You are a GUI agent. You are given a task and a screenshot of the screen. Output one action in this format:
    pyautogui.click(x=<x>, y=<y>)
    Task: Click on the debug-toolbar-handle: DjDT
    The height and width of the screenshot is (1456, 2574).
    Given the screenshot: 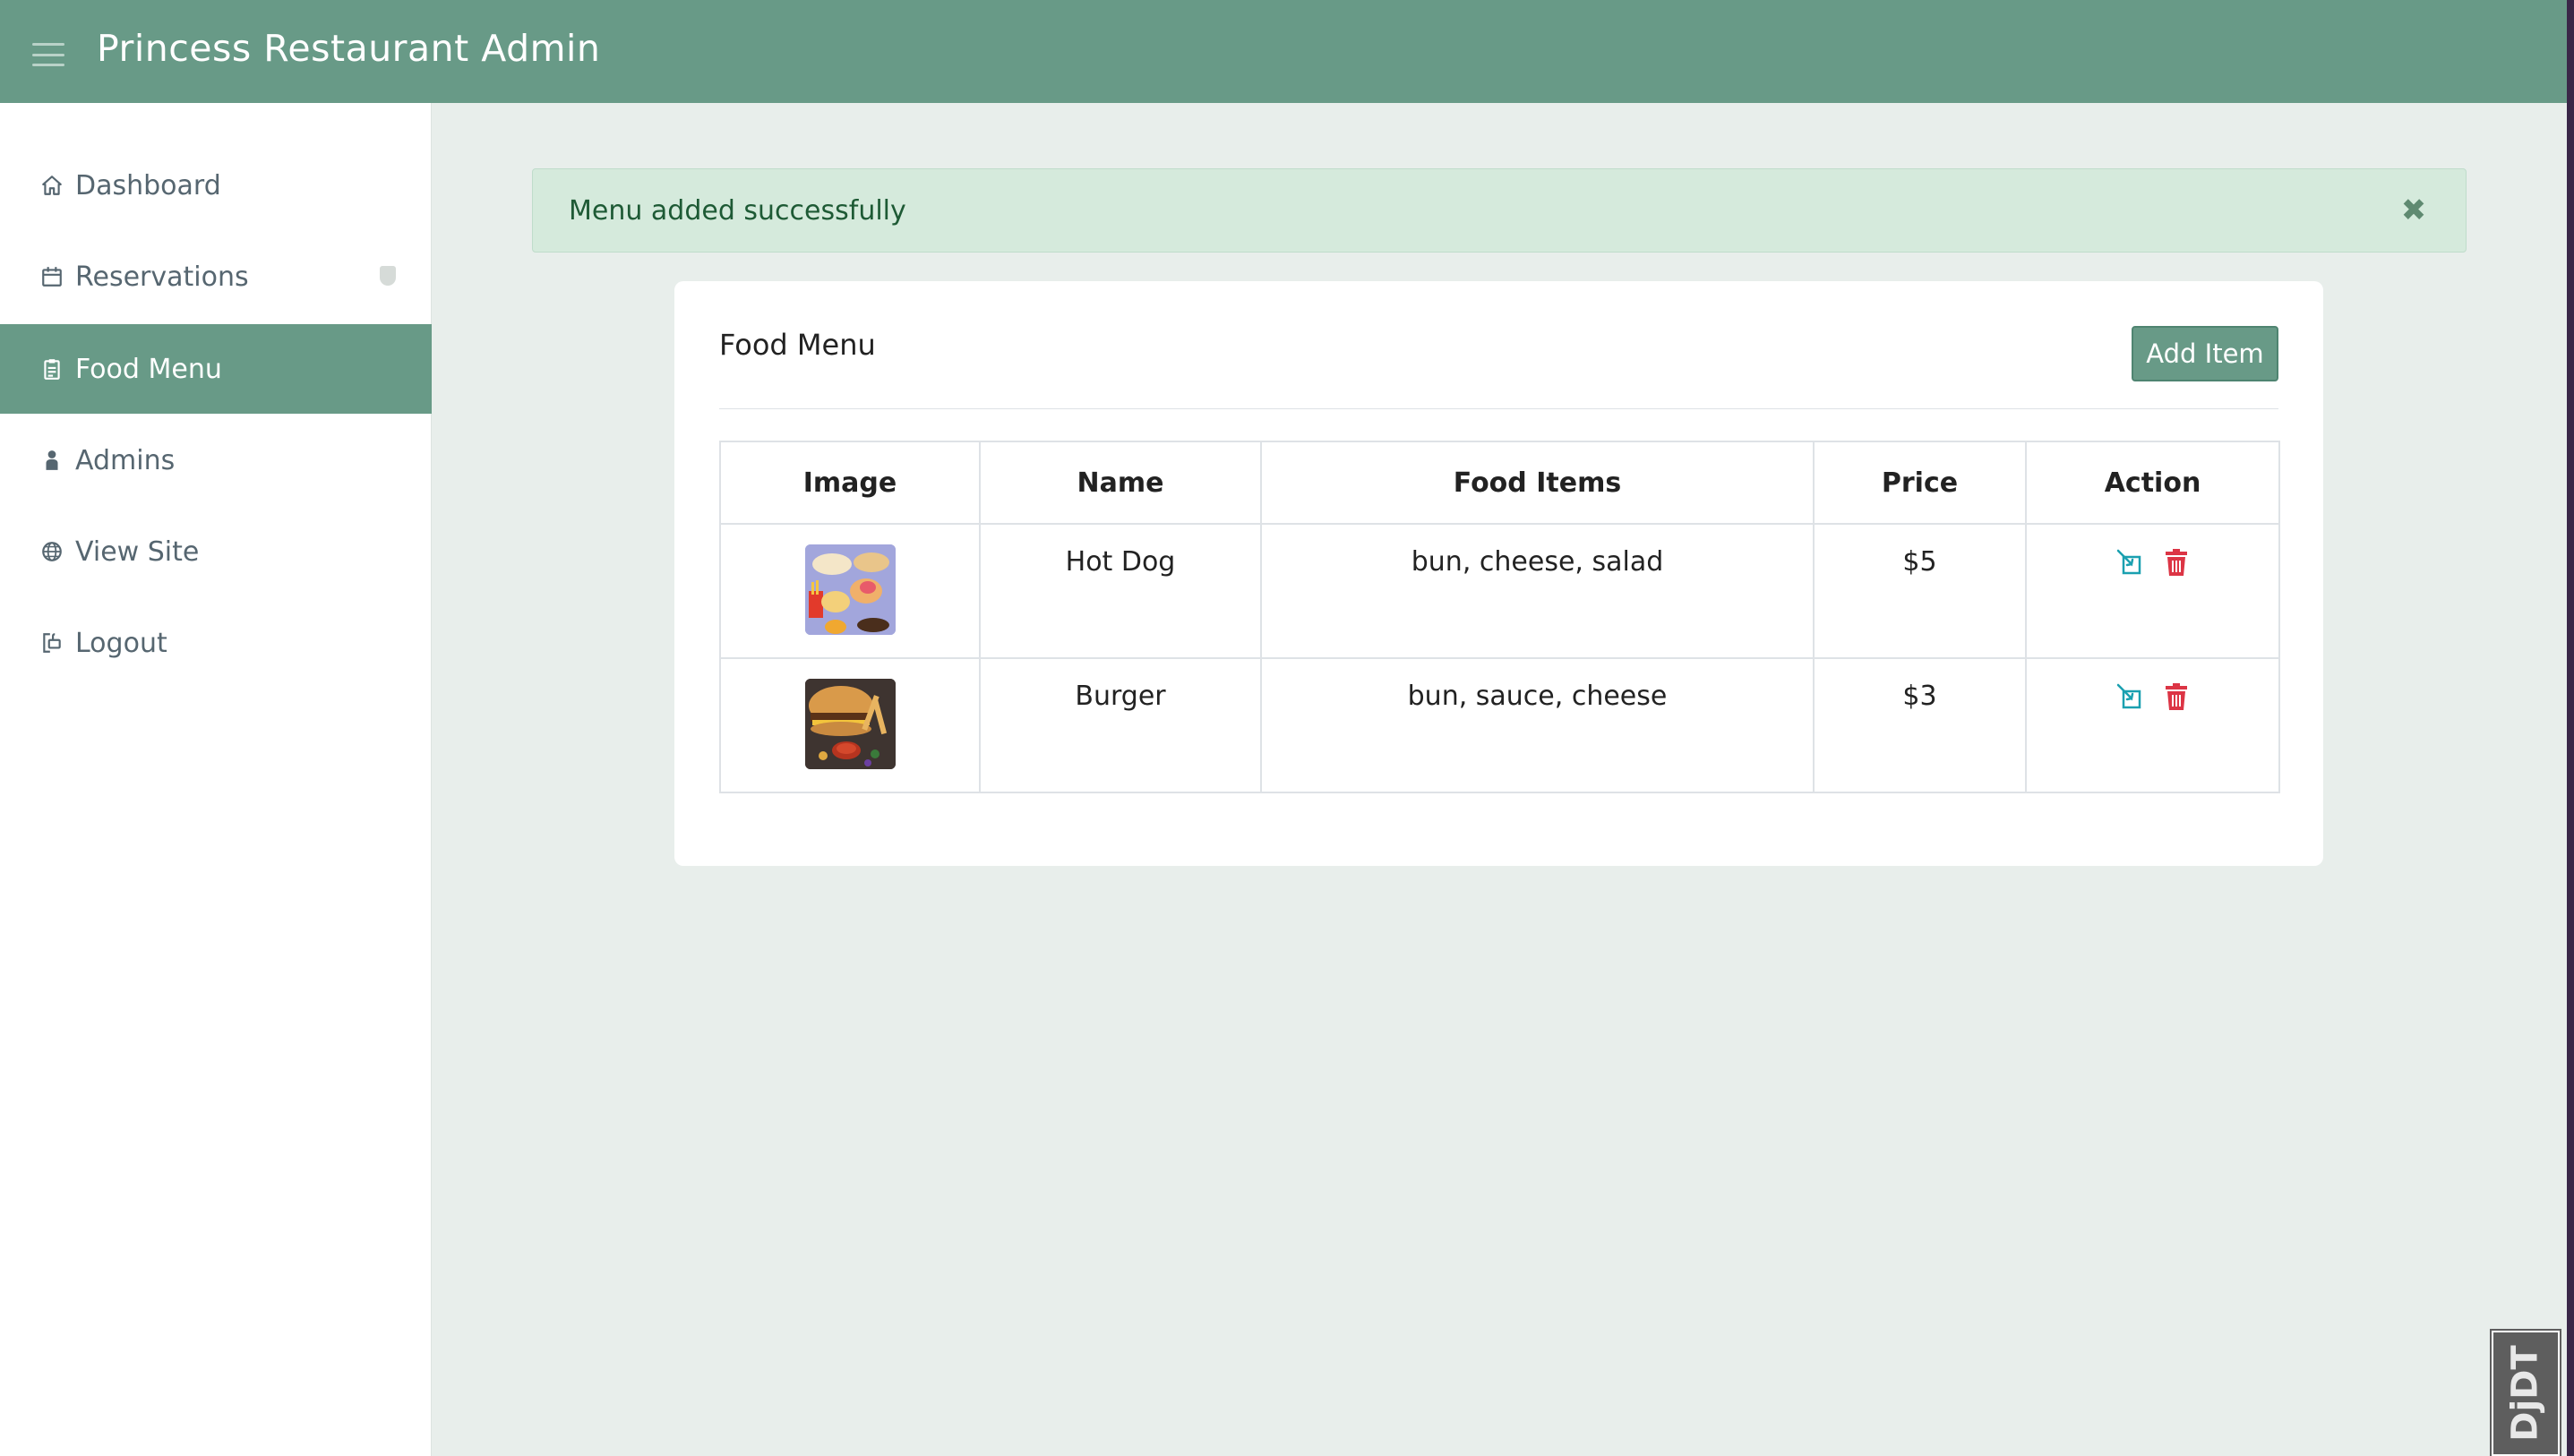 What is the action you would take?
    pyautogui.click(x=2525, y=1392)
    